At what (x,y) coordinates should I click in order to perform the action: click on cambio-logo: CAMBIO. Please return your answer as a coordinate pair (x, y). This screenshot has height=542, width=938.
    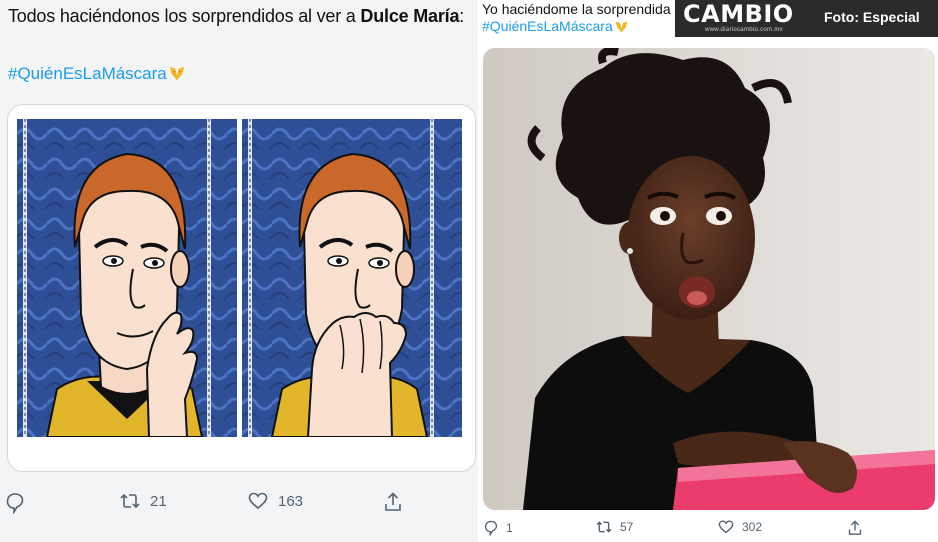
    Looking at the image, I should click on (738, 14).